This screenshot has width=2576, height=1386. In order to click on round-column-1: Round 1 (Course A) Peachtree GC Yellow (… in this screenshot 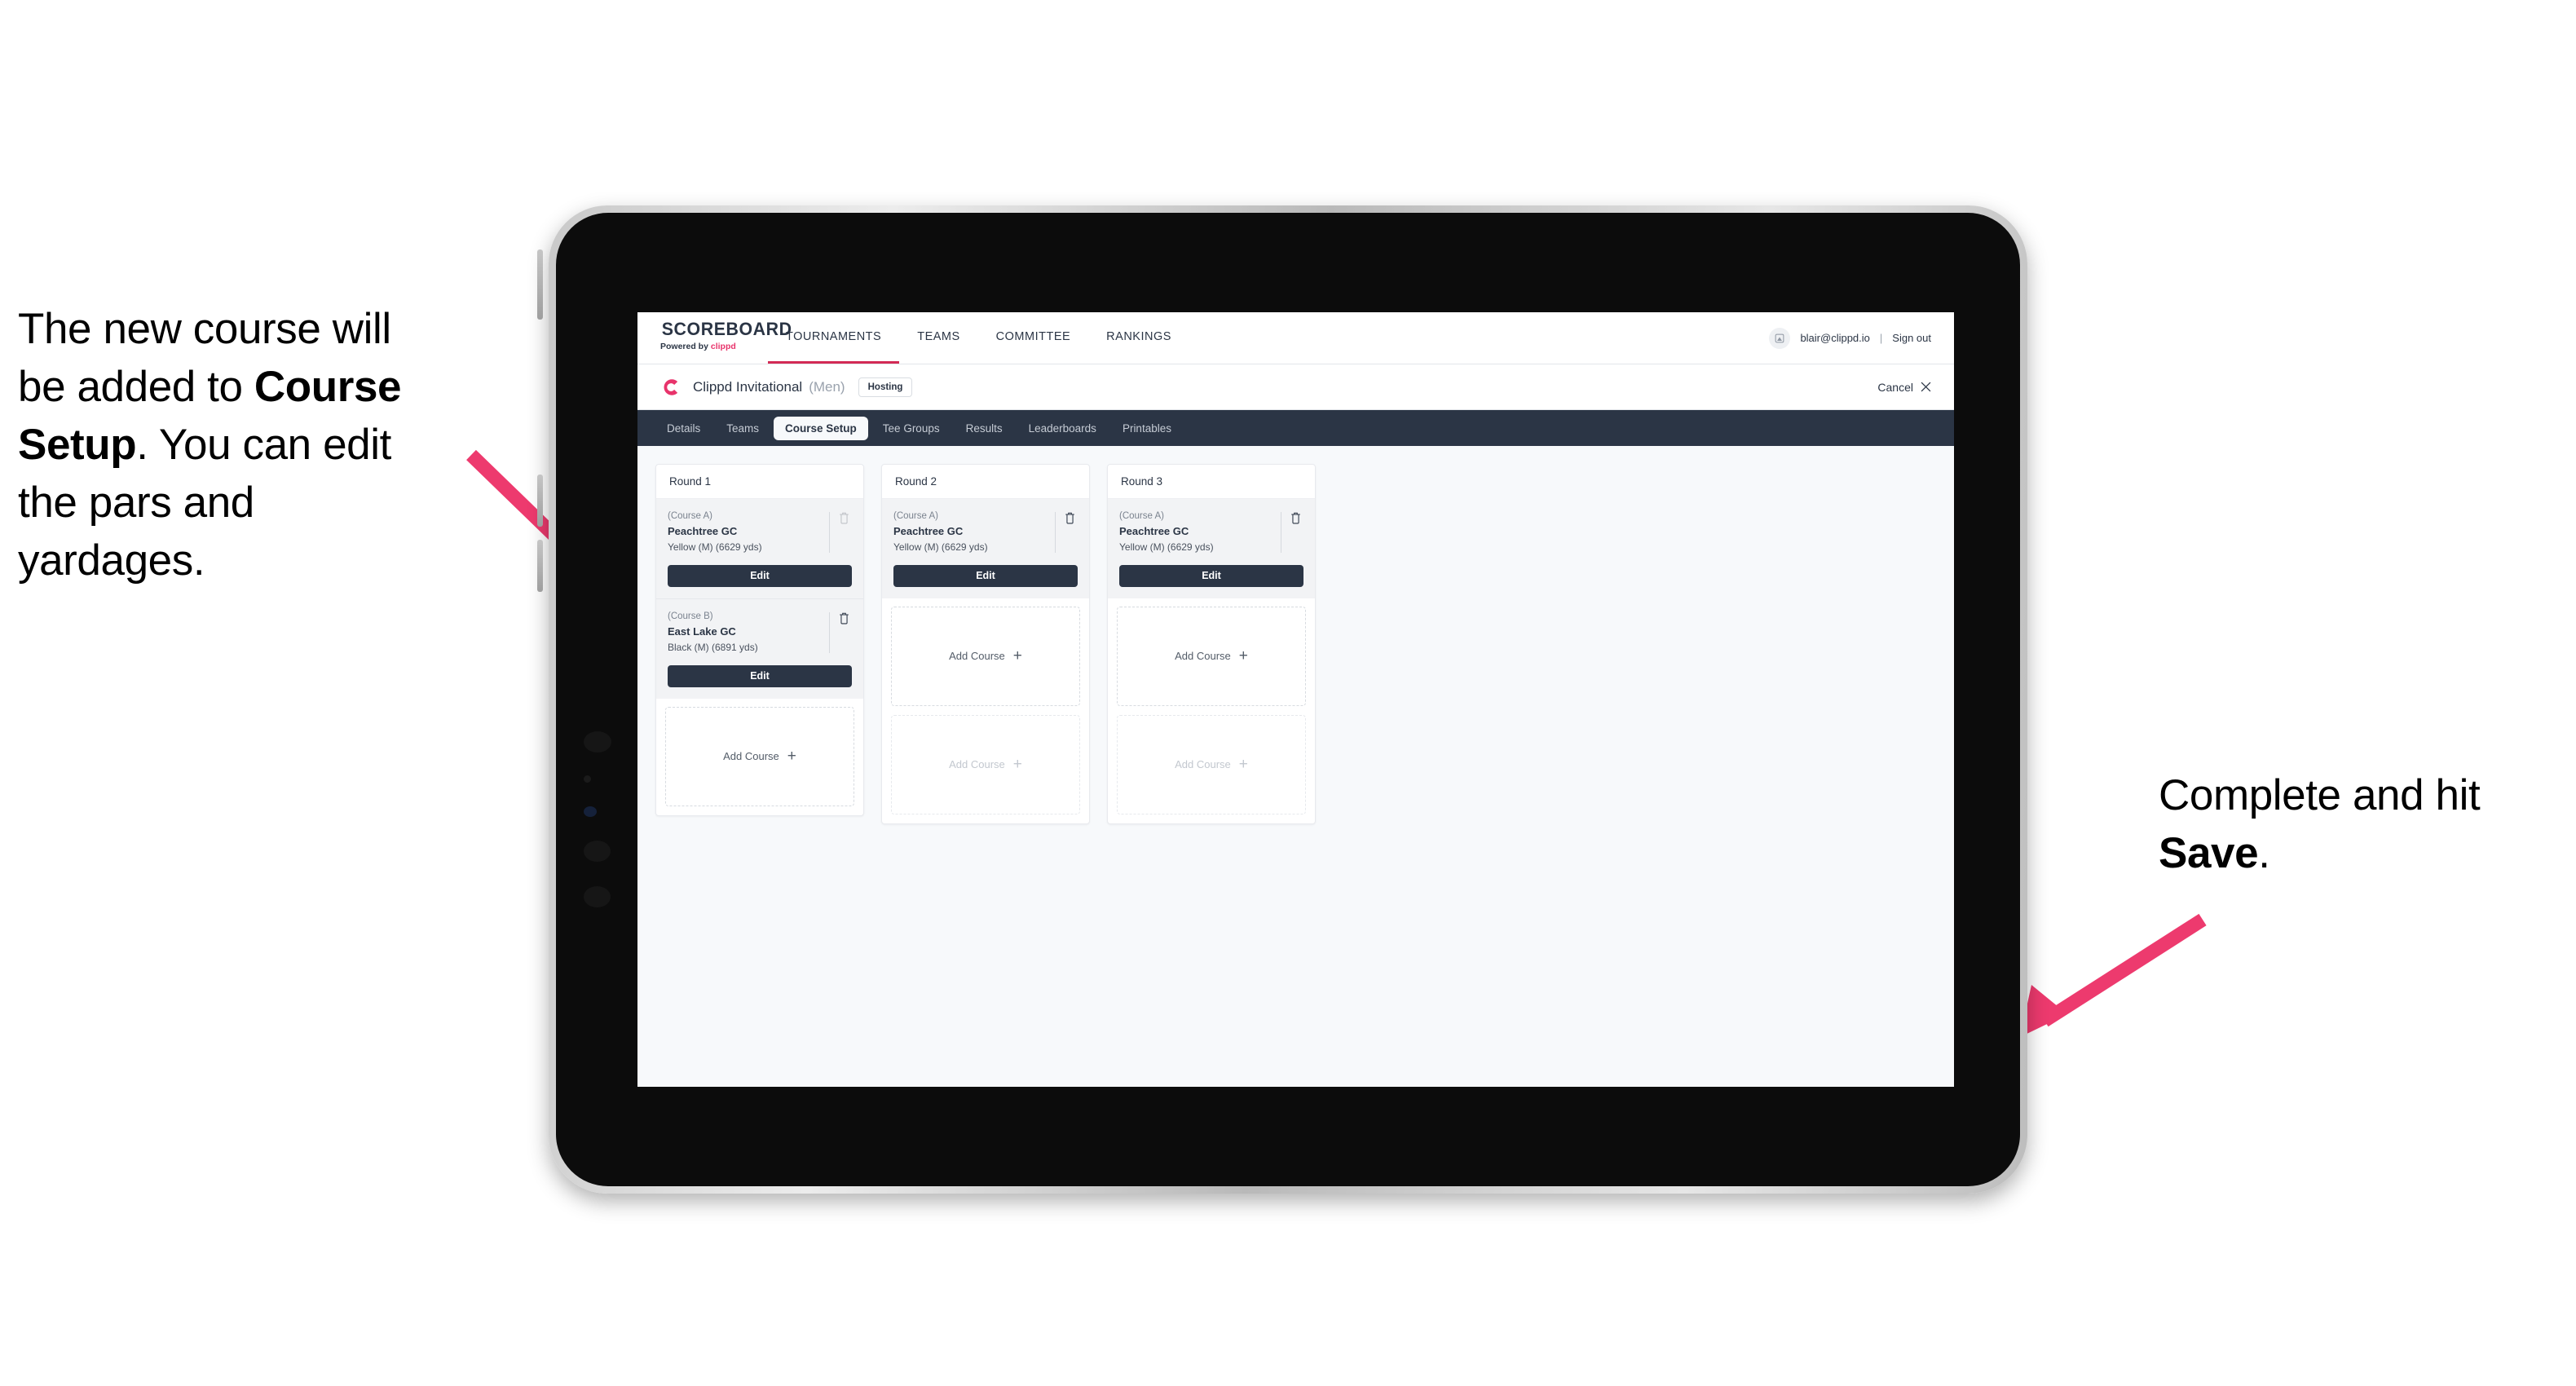, I will do `click(759, 640)`.